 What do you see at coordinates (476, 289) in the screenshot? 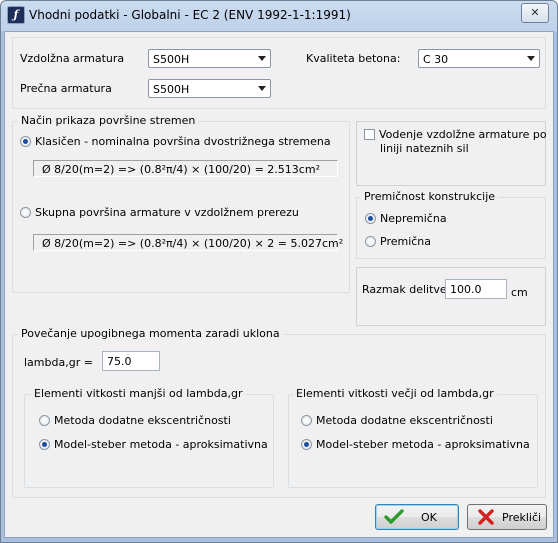
I see `division-spacing-input` at bounding box center [476, 289].